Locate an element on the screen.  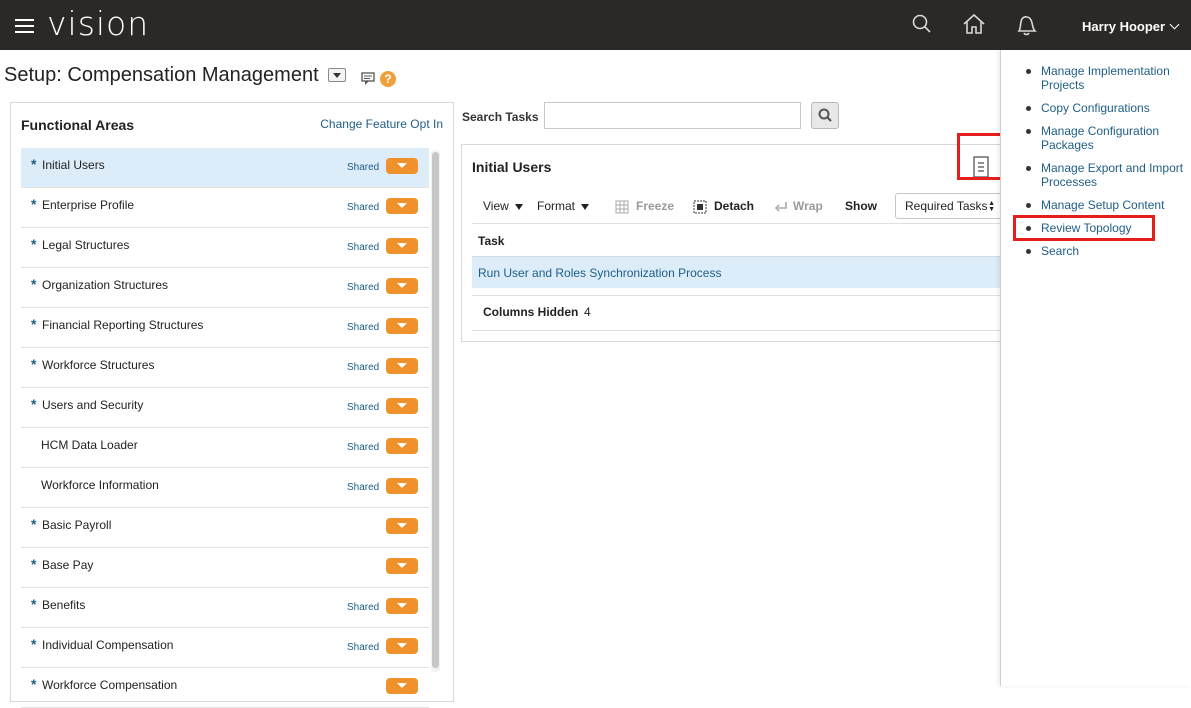
show-filter-value: Required Tasks is located at coordinates (946, 206).